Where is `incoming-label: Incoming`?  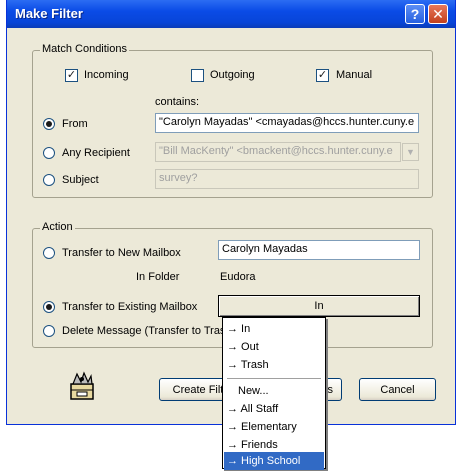
incoming-label: Incoming is located at coordinates (106, 75).